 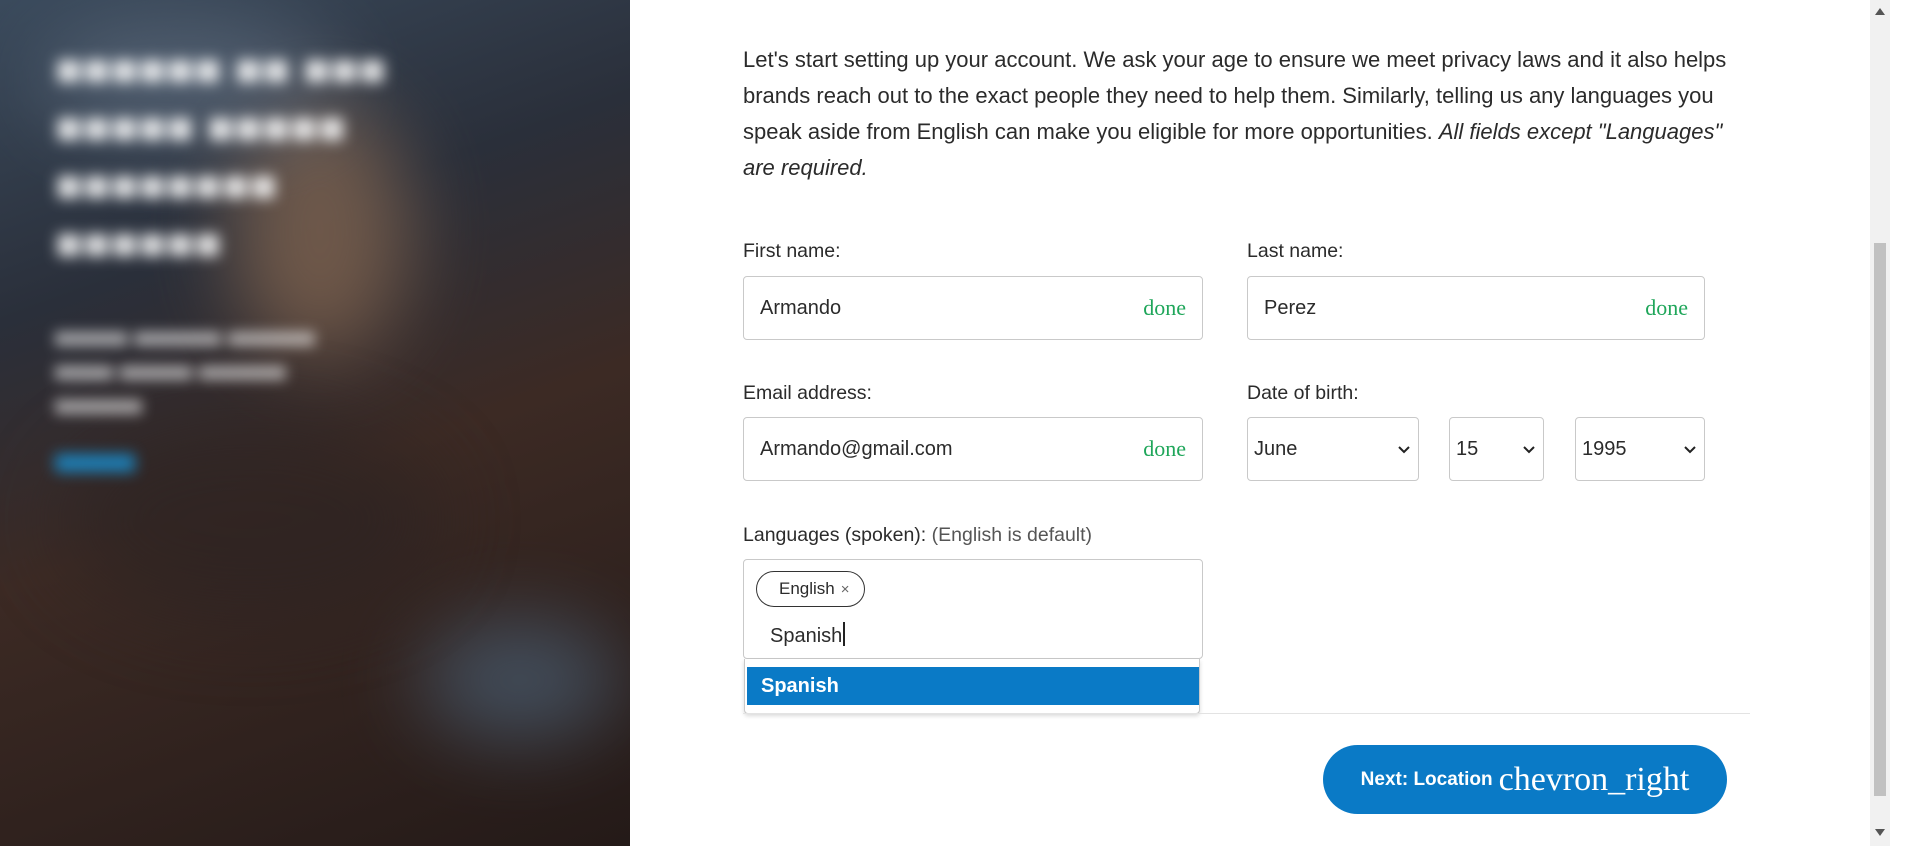 I want to click on languages-input: Spanish, so click(x=807, y=635).